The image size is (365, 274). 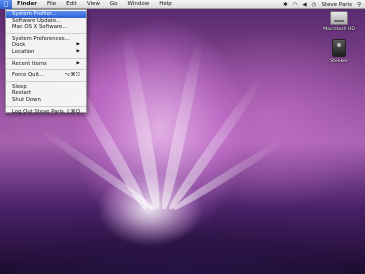 I want to click on apple-menu-item-label: Dock, so click(x=19, y=45).